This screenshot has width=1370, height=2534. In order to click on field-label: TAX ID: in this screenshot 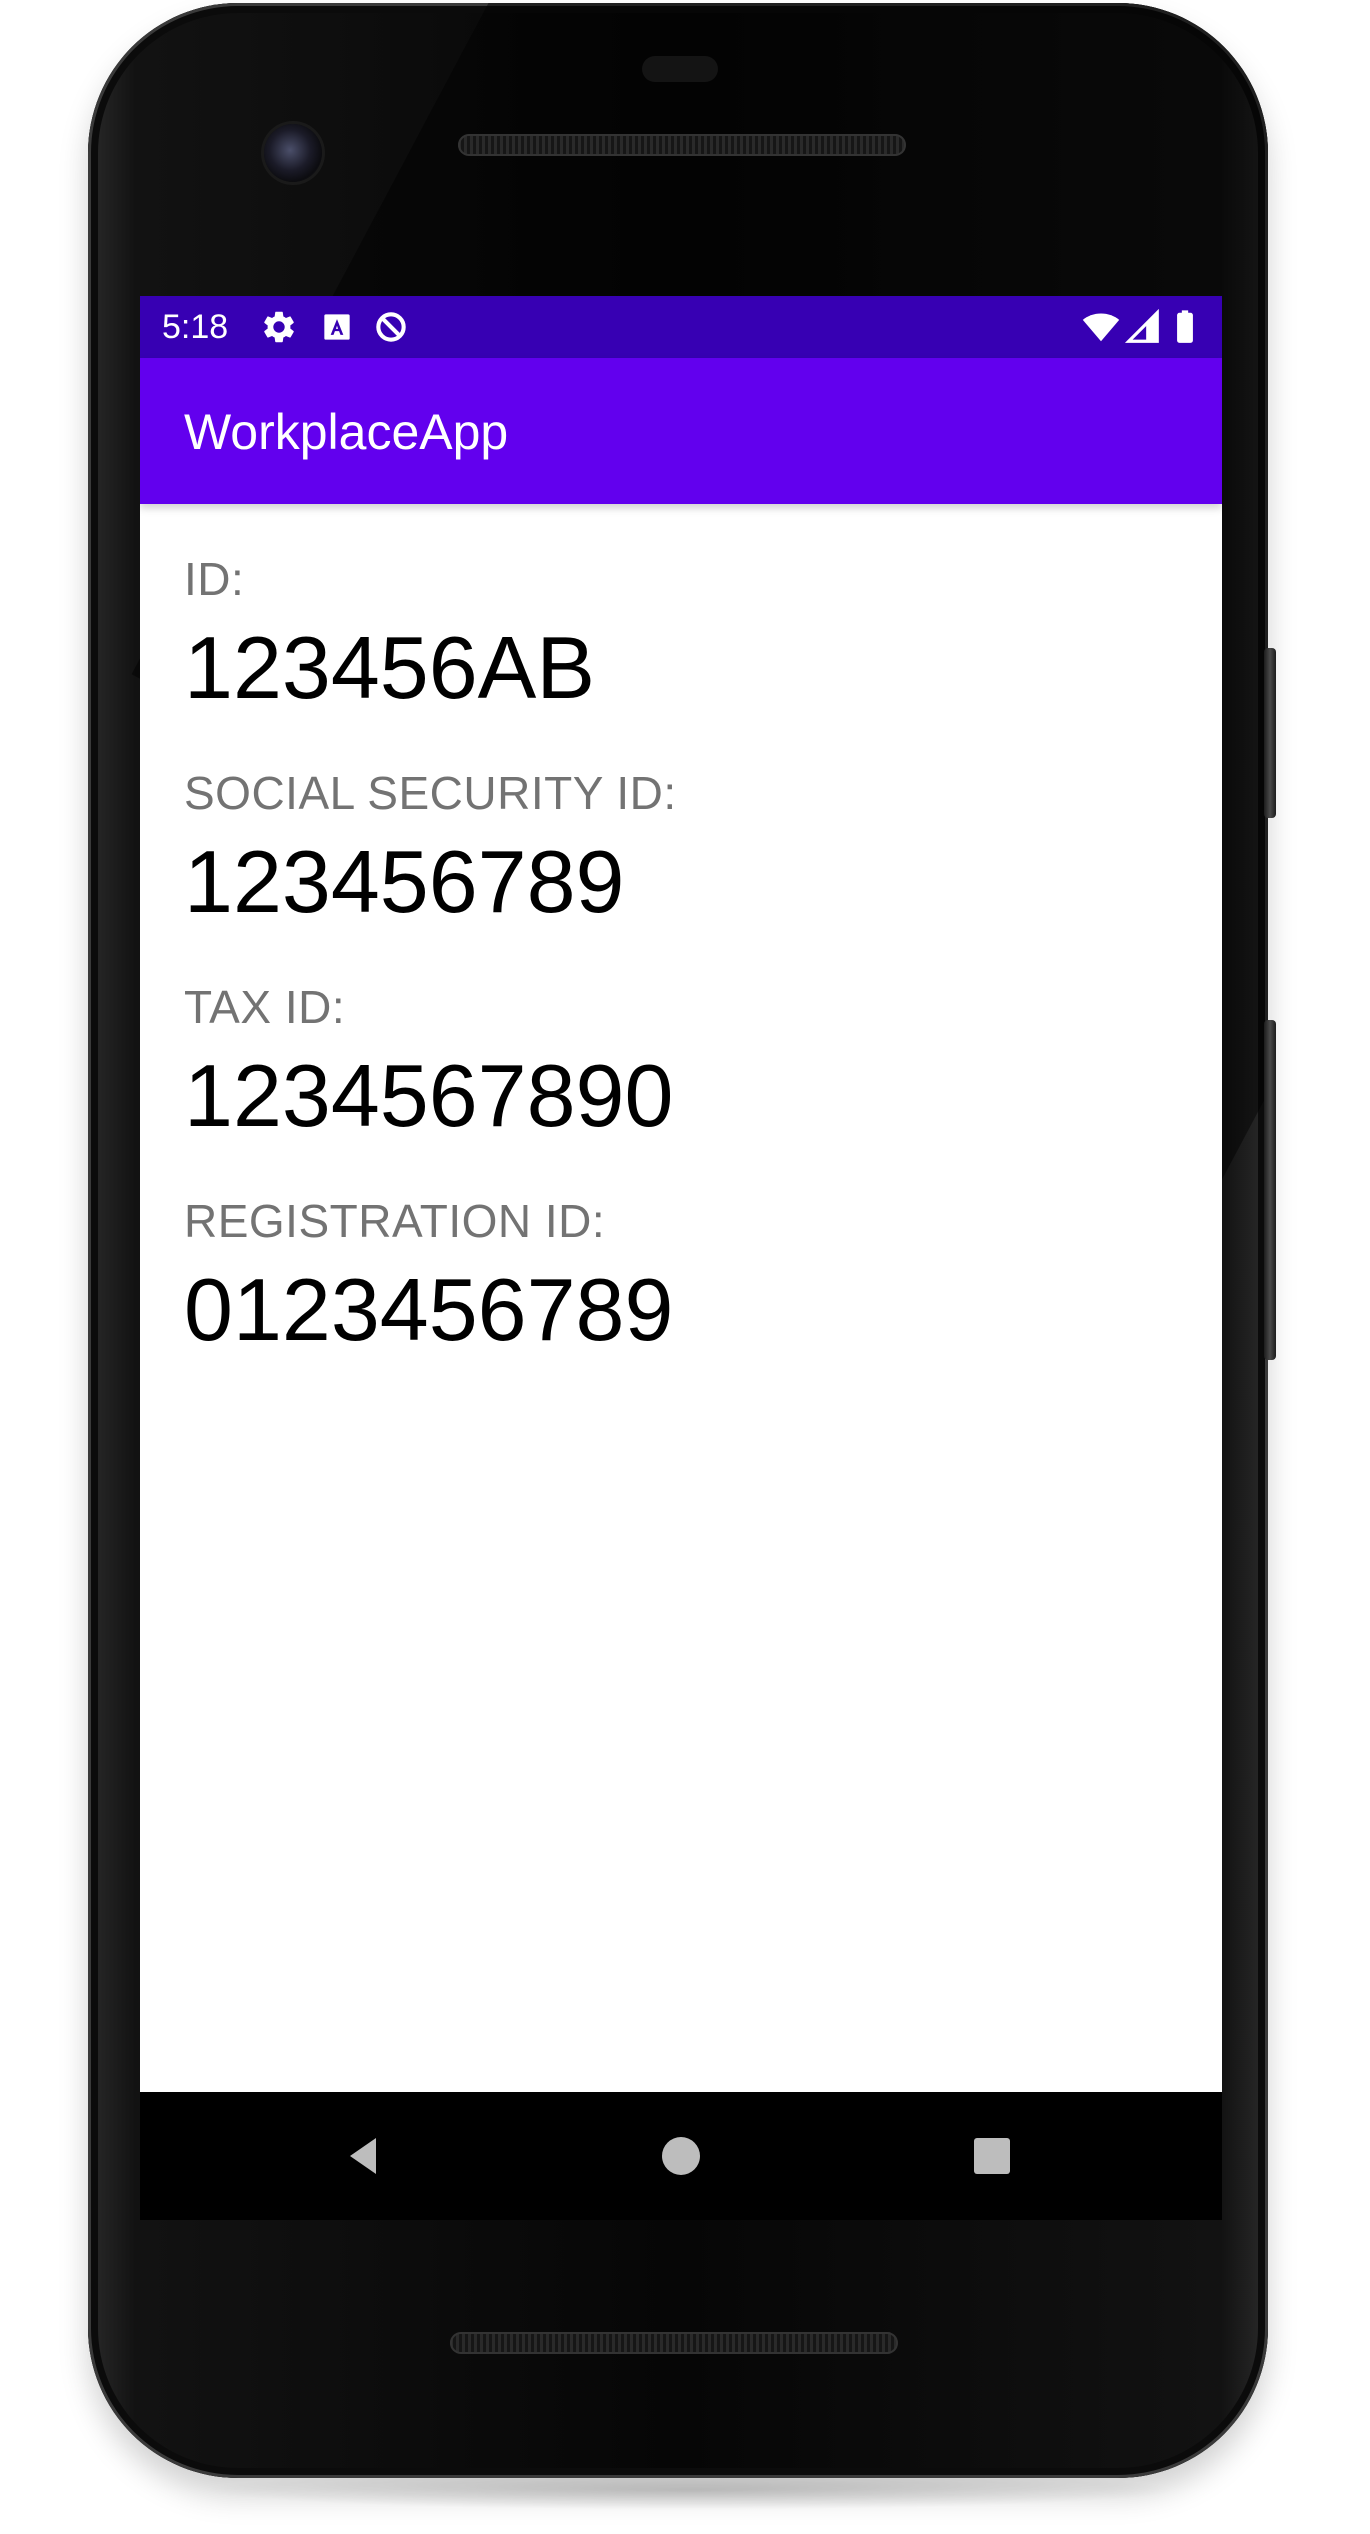, I will do `click(265, 1007)`.